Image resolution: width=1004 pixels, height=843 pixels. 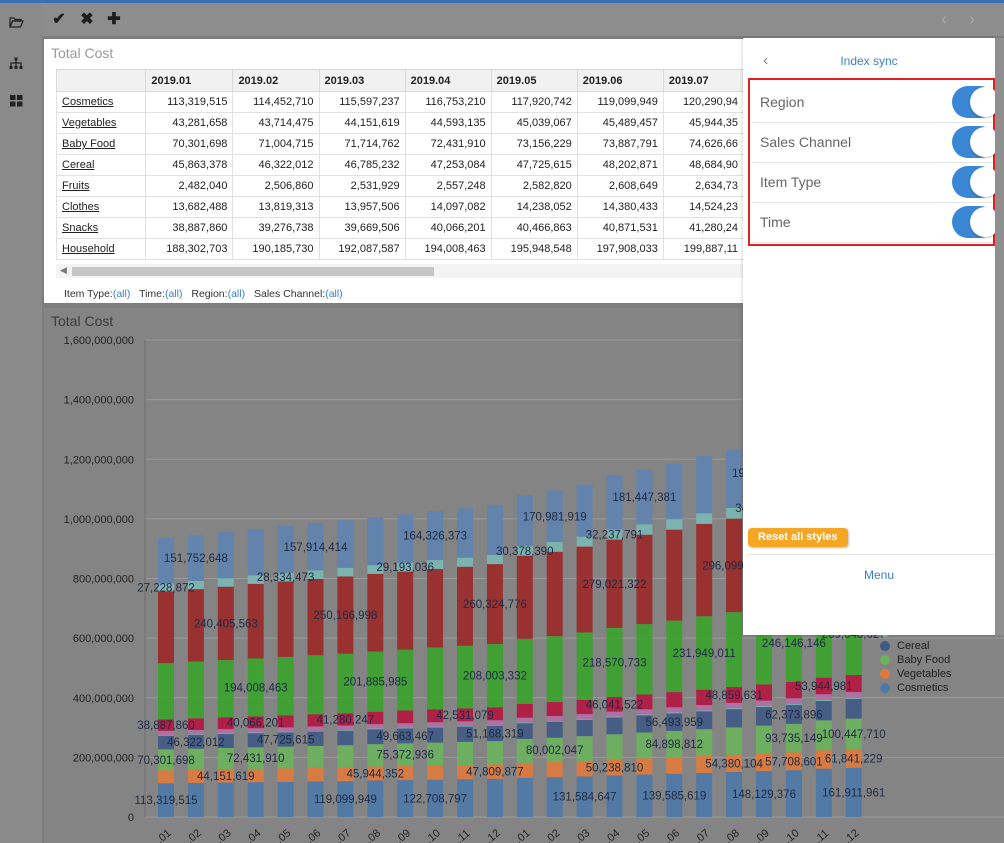 What do you see at coordinates (114, 19) in the screenshot?
I see `plus-icon: ✚` at bounding box center [114, 19].